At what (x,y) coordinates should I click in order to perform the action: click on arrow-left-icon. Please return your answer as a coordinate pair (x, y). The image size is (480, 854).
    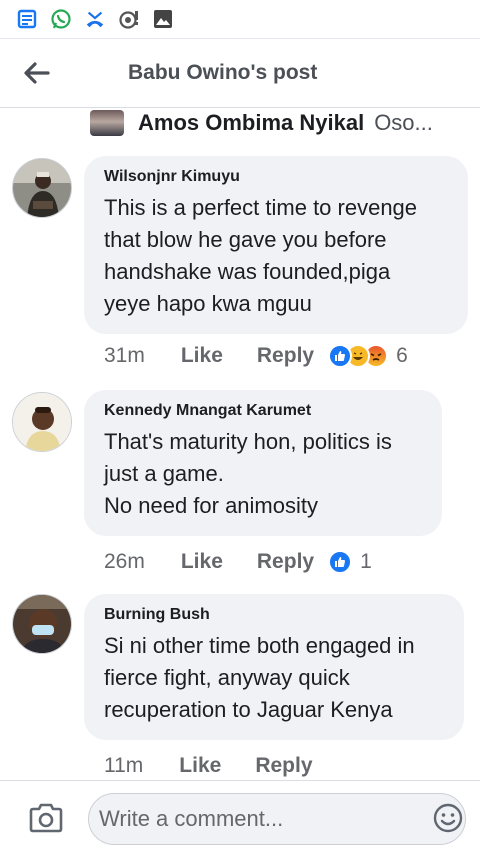
    Looking at the image, I should click on (37, 73).